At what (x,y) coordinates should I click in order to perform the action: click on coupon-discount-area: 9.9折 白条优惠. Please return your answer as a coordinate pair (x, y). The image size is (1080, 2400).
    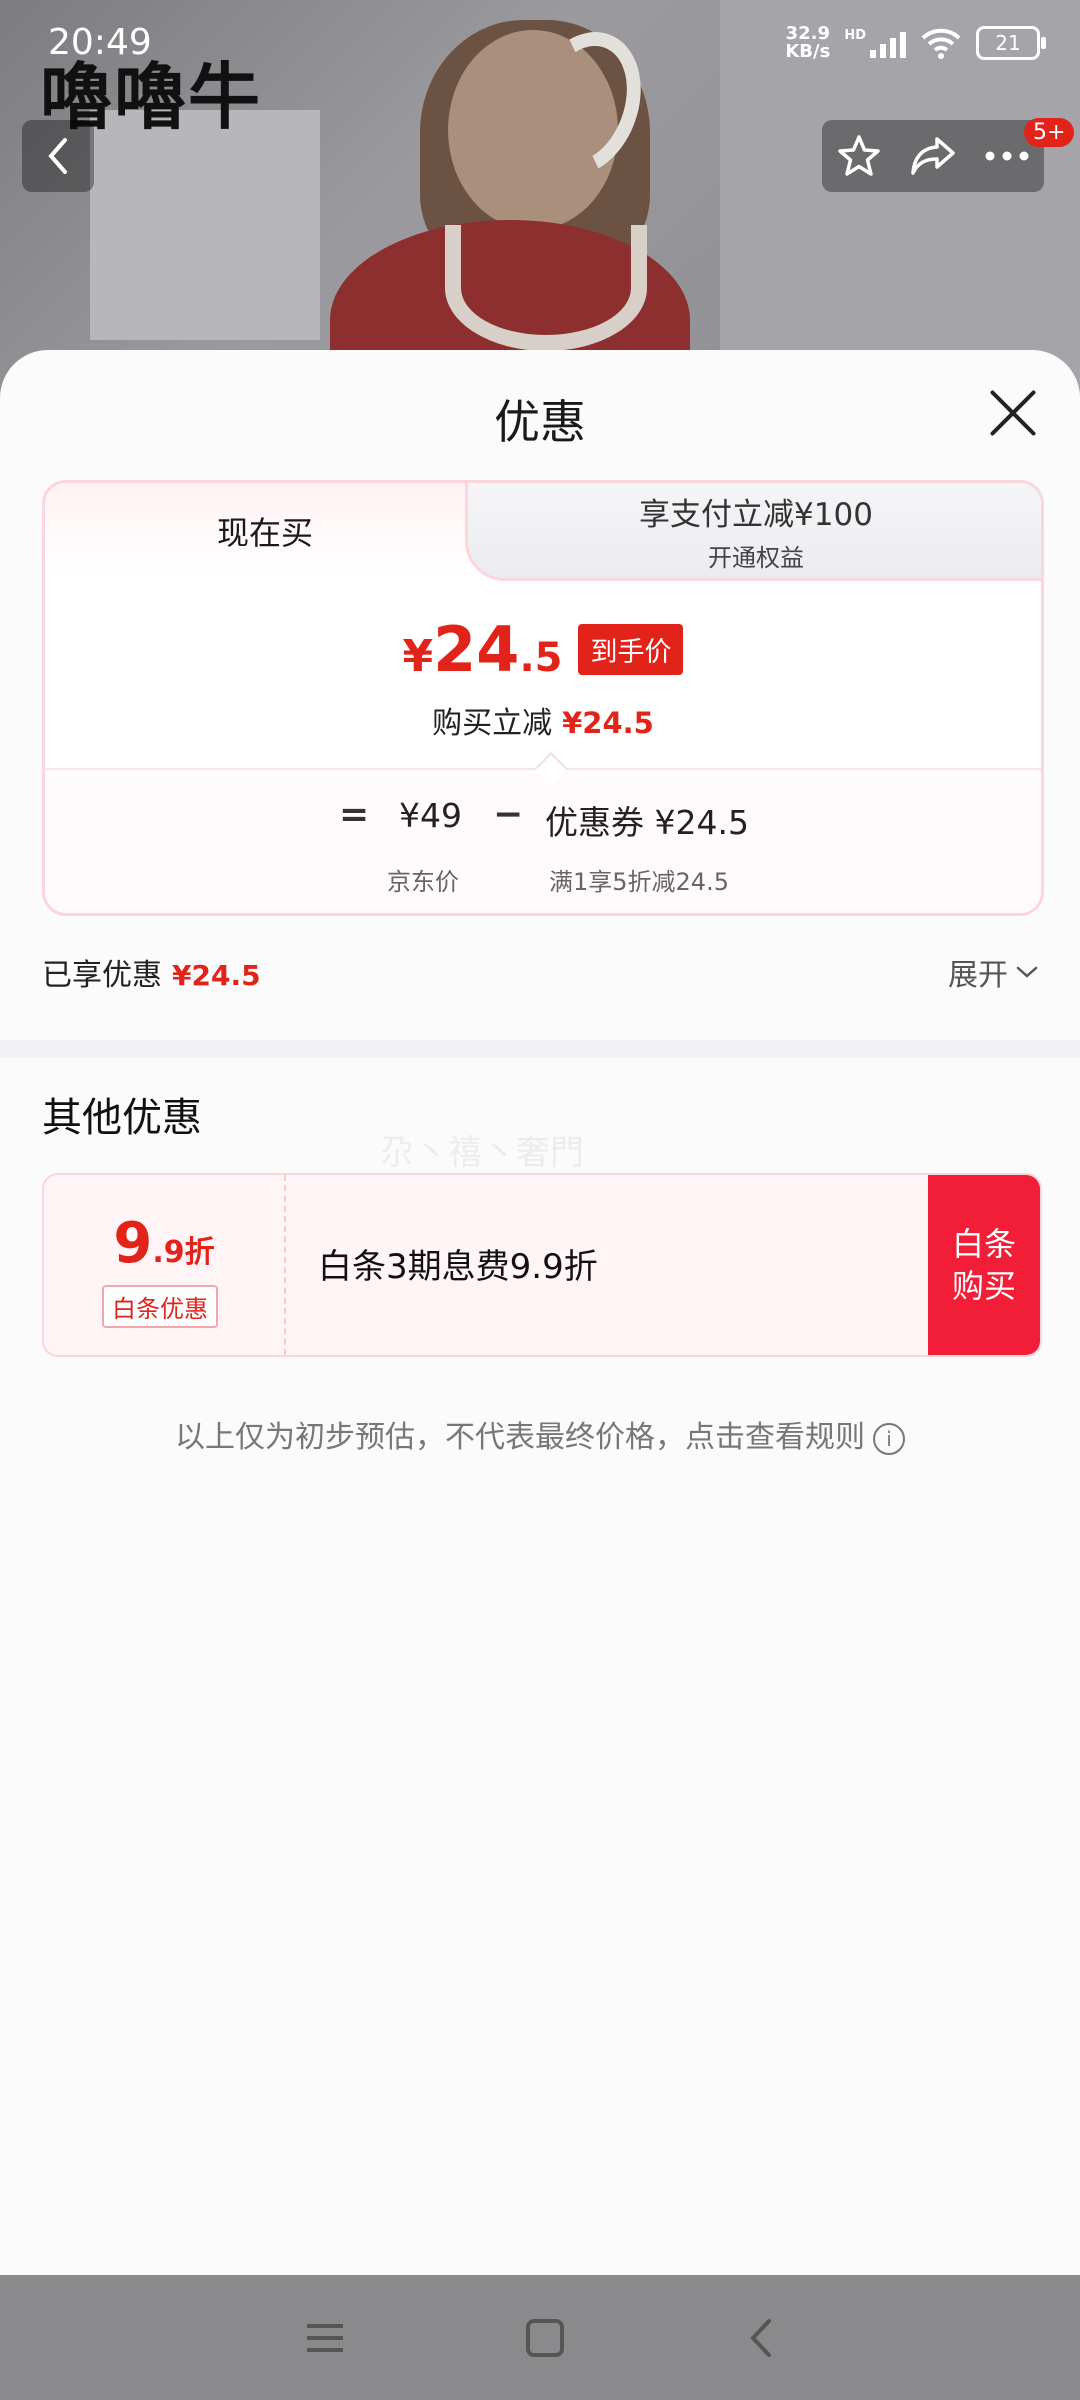
    Looking at the image, I should click on (165, 1265).